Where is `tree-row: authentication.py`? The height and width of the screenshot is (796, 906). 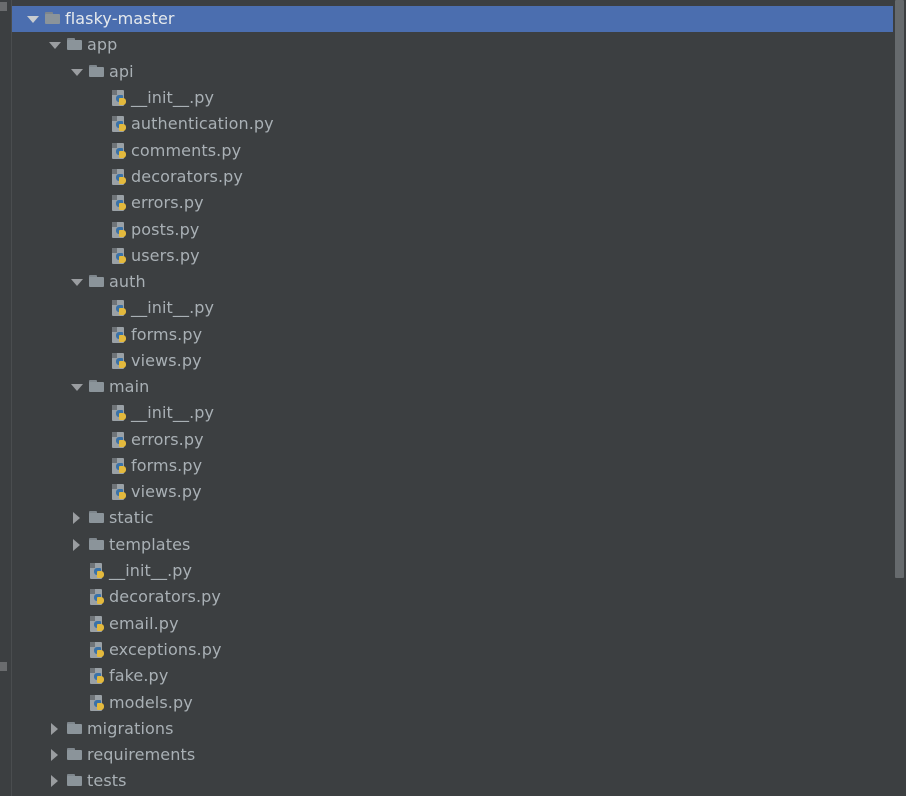
tree-row: authentication.py is located at coordinates (453, 124).